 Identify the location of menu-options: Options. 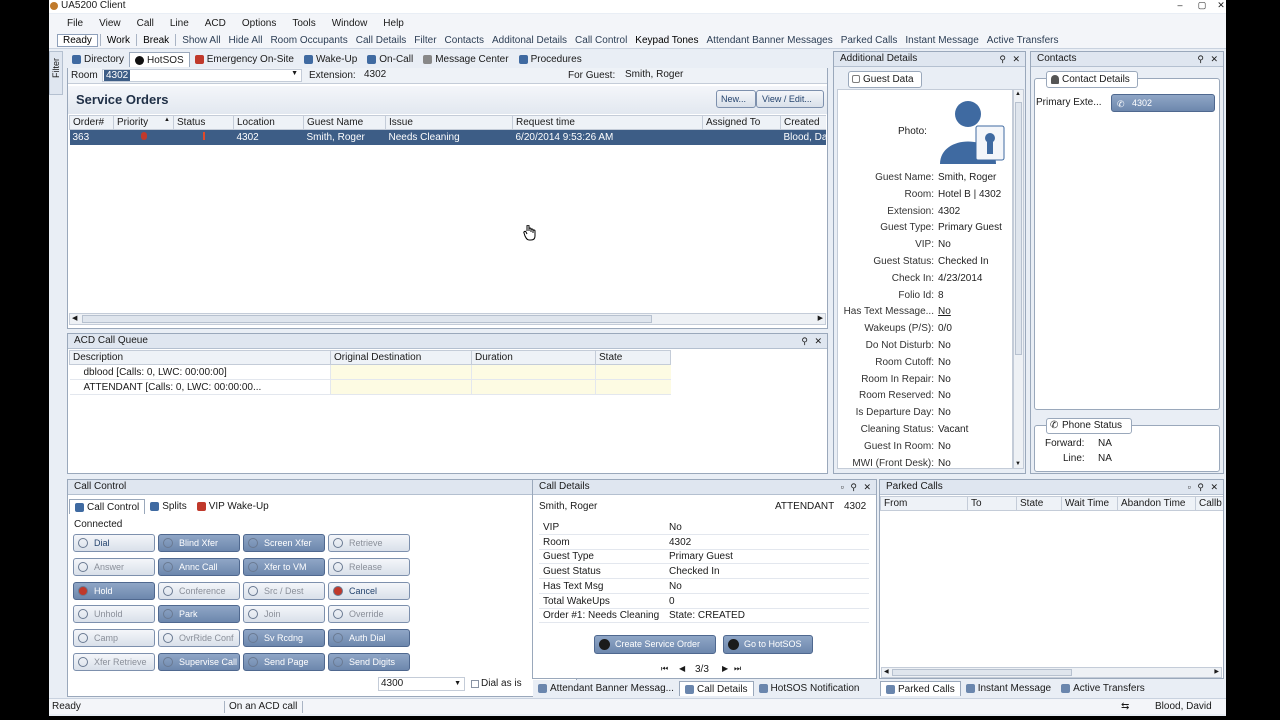
(259, 23).